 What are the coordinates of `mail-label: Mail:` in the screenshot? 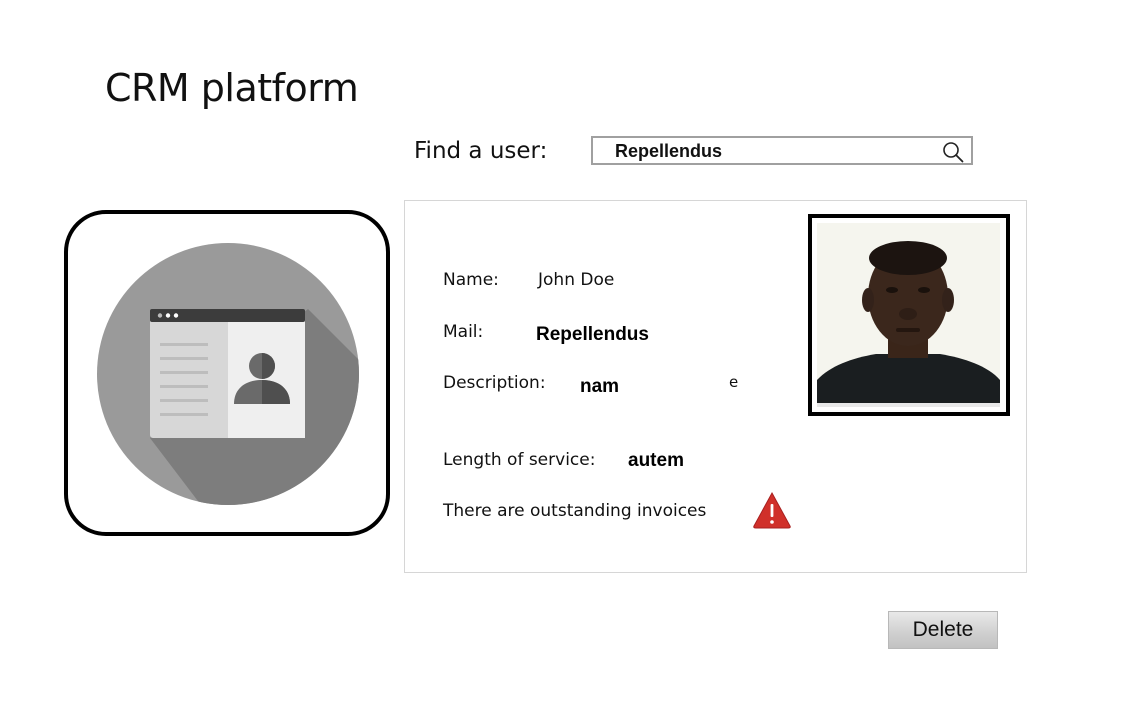 It's located at (463, 332).